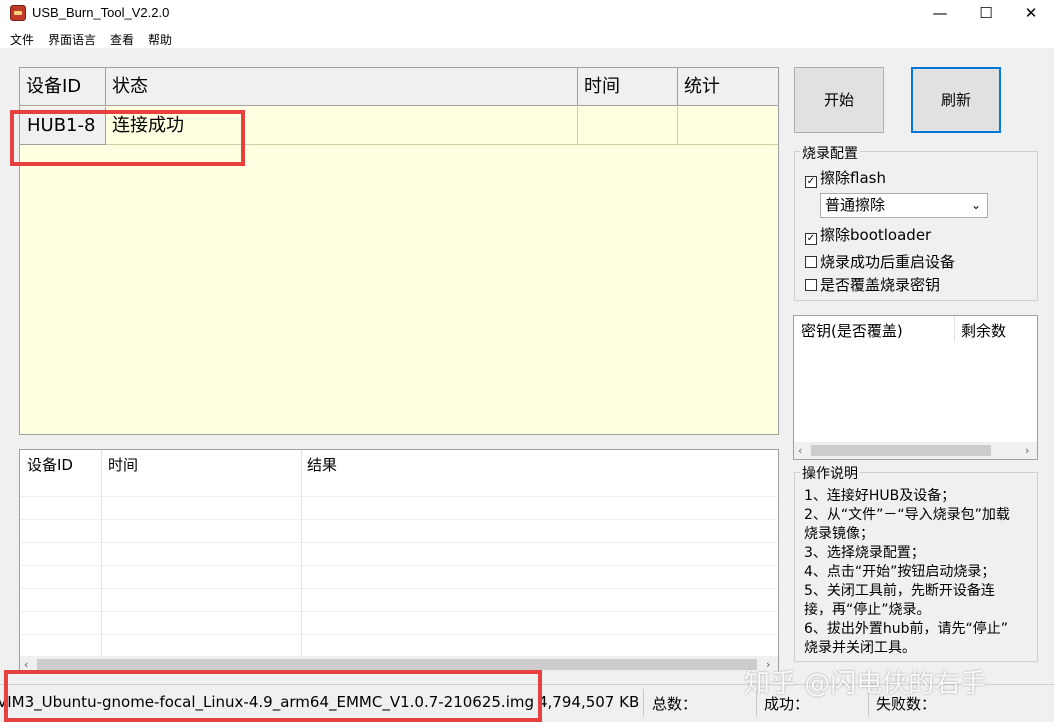 The image size is (1054, 722). I want to click on instructions-title: 操作说明, so click(830, 473).